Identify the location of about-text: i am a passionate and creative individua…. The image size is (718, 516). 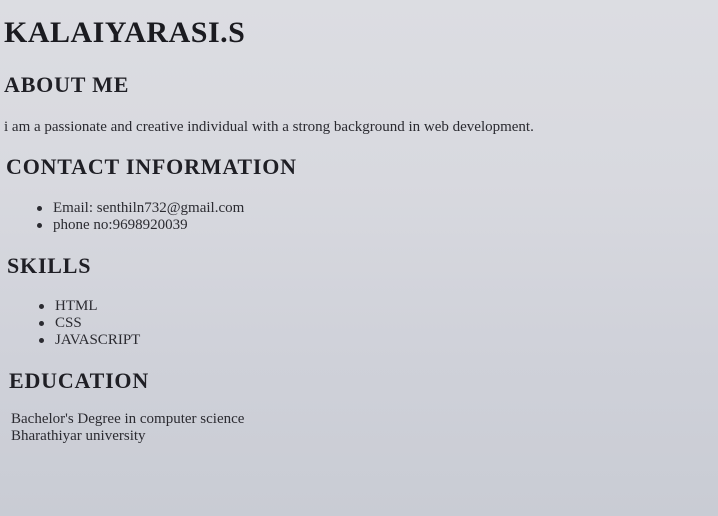
(269, 127).